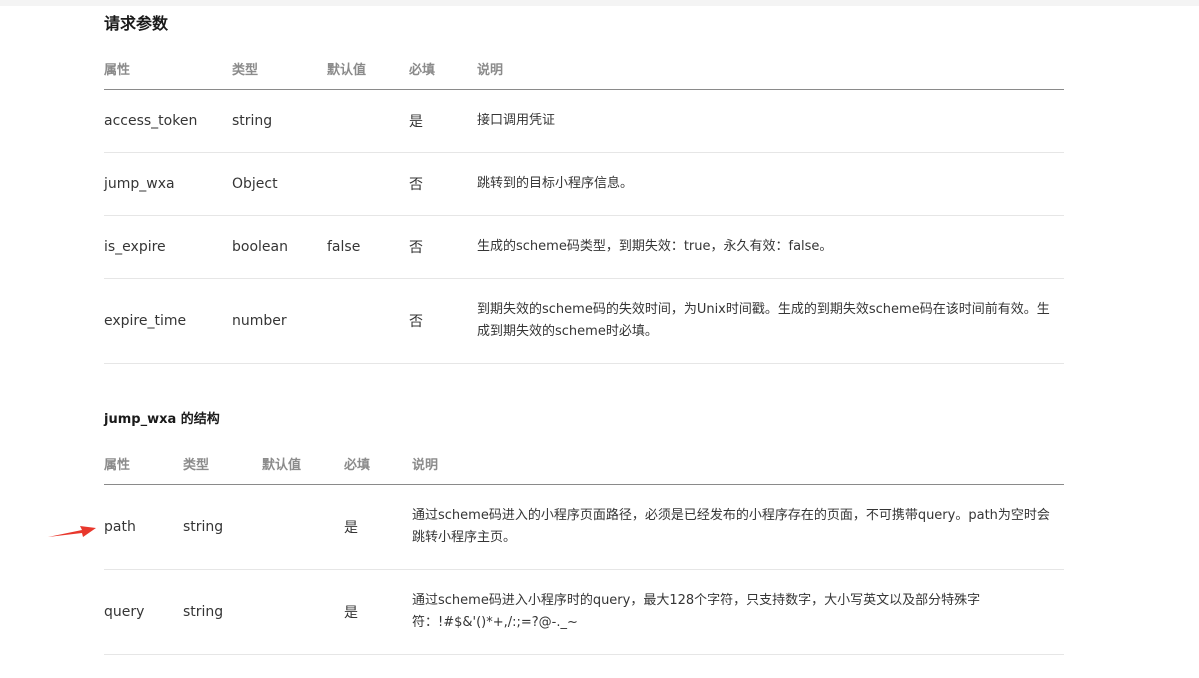 This screenshot has width=1199, height=678. I want to click on param-type: Object, so click(279, 184).